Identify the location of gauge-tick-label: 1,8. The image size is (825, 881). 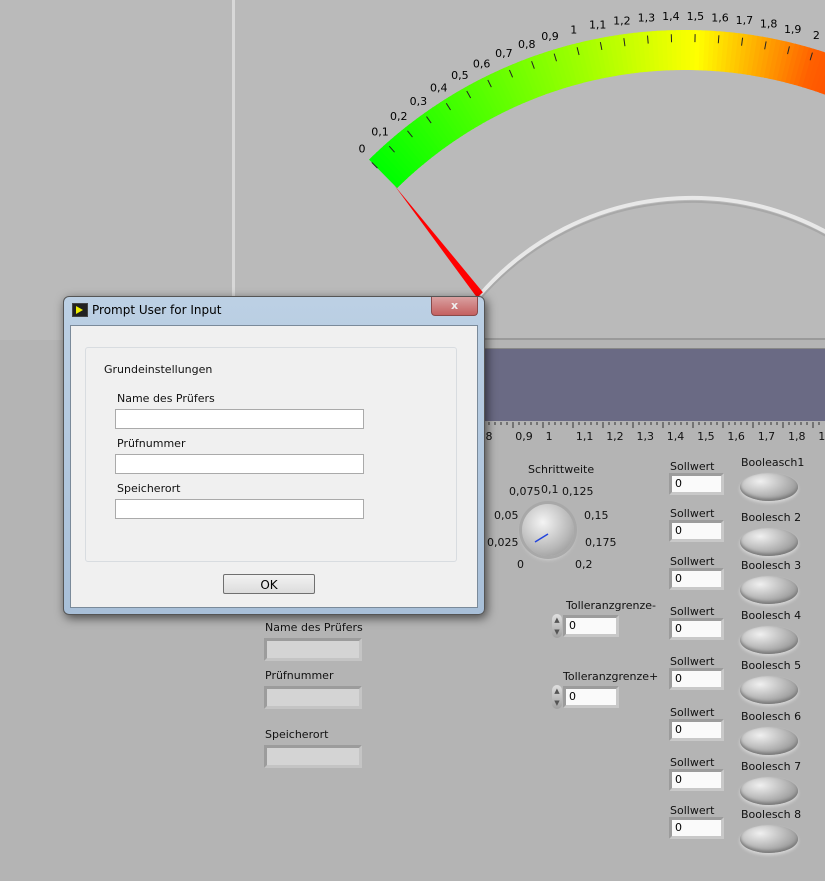
(769, 24).